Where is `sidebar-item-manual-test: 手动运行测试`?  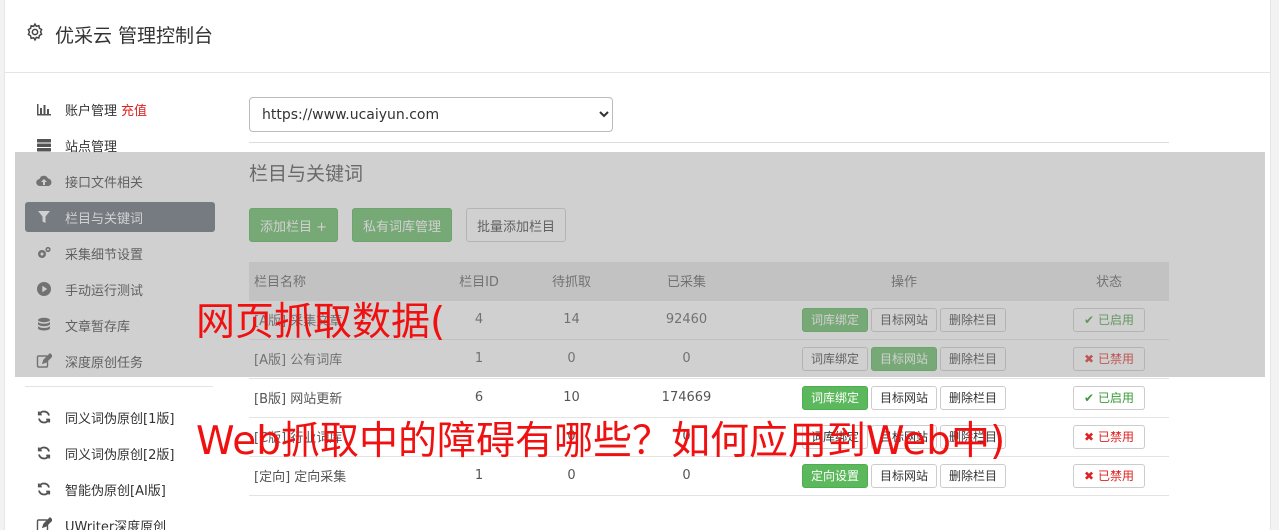
sidebar-item-manual-test: 手动运行测试 is located at coordinates (120, 289).